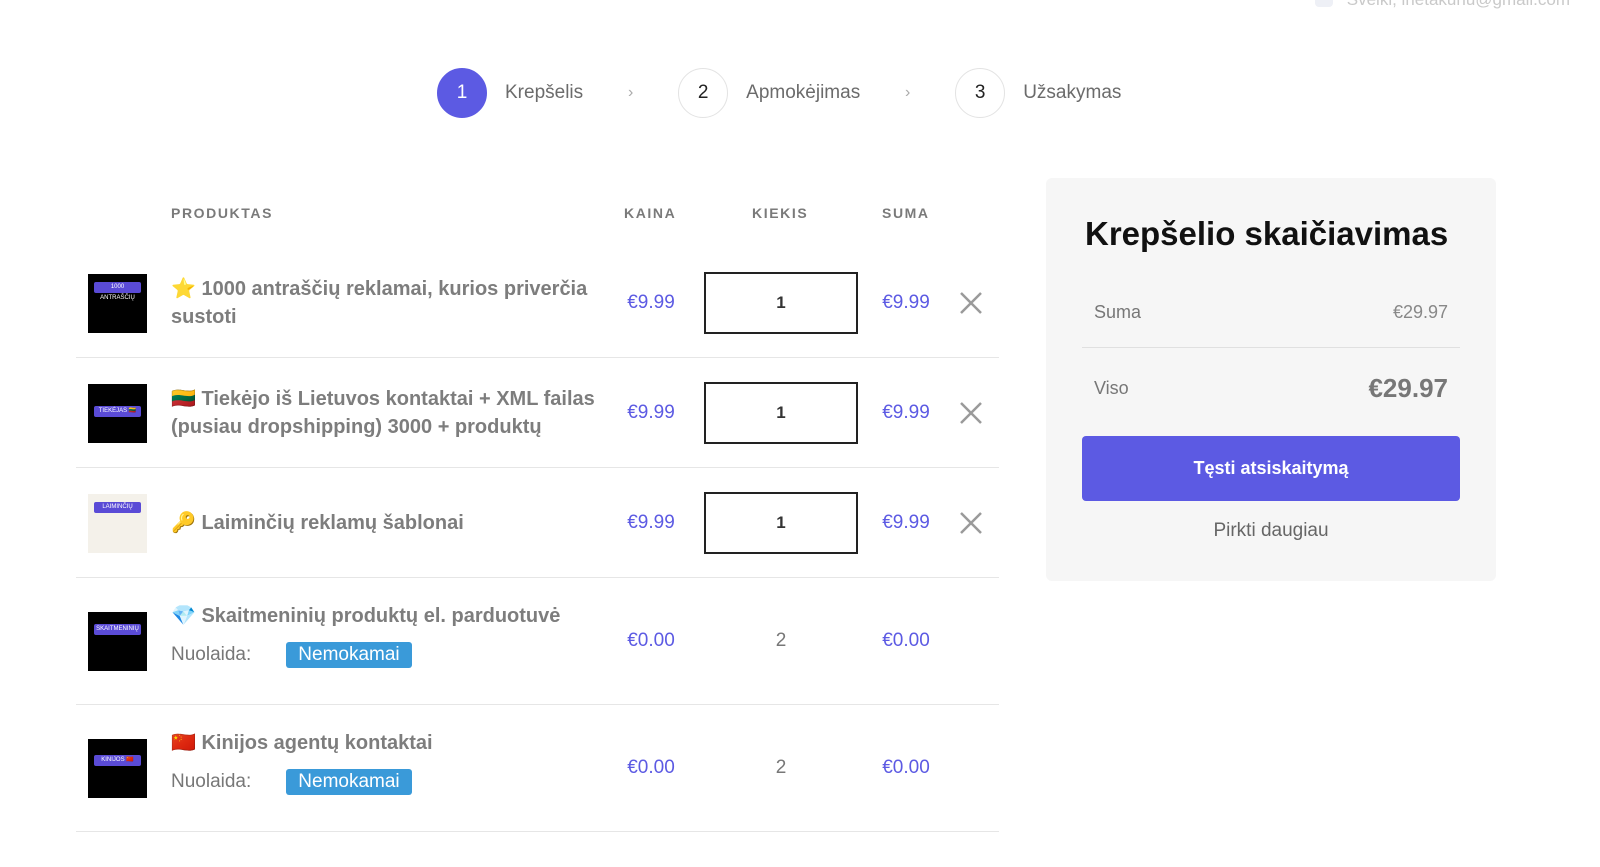 The height and width of the screenshot is (867, 1600). I want to click on subtotal-label: Suma, so click(1118, 312).